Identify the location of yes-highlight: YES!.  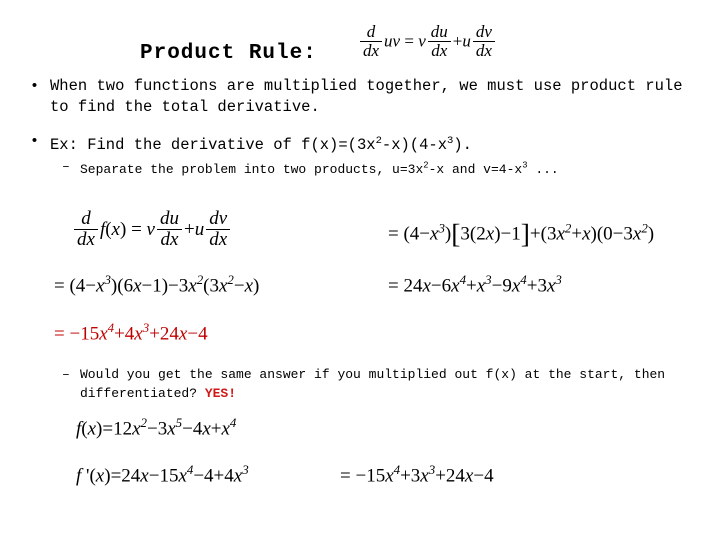
(220, 393).